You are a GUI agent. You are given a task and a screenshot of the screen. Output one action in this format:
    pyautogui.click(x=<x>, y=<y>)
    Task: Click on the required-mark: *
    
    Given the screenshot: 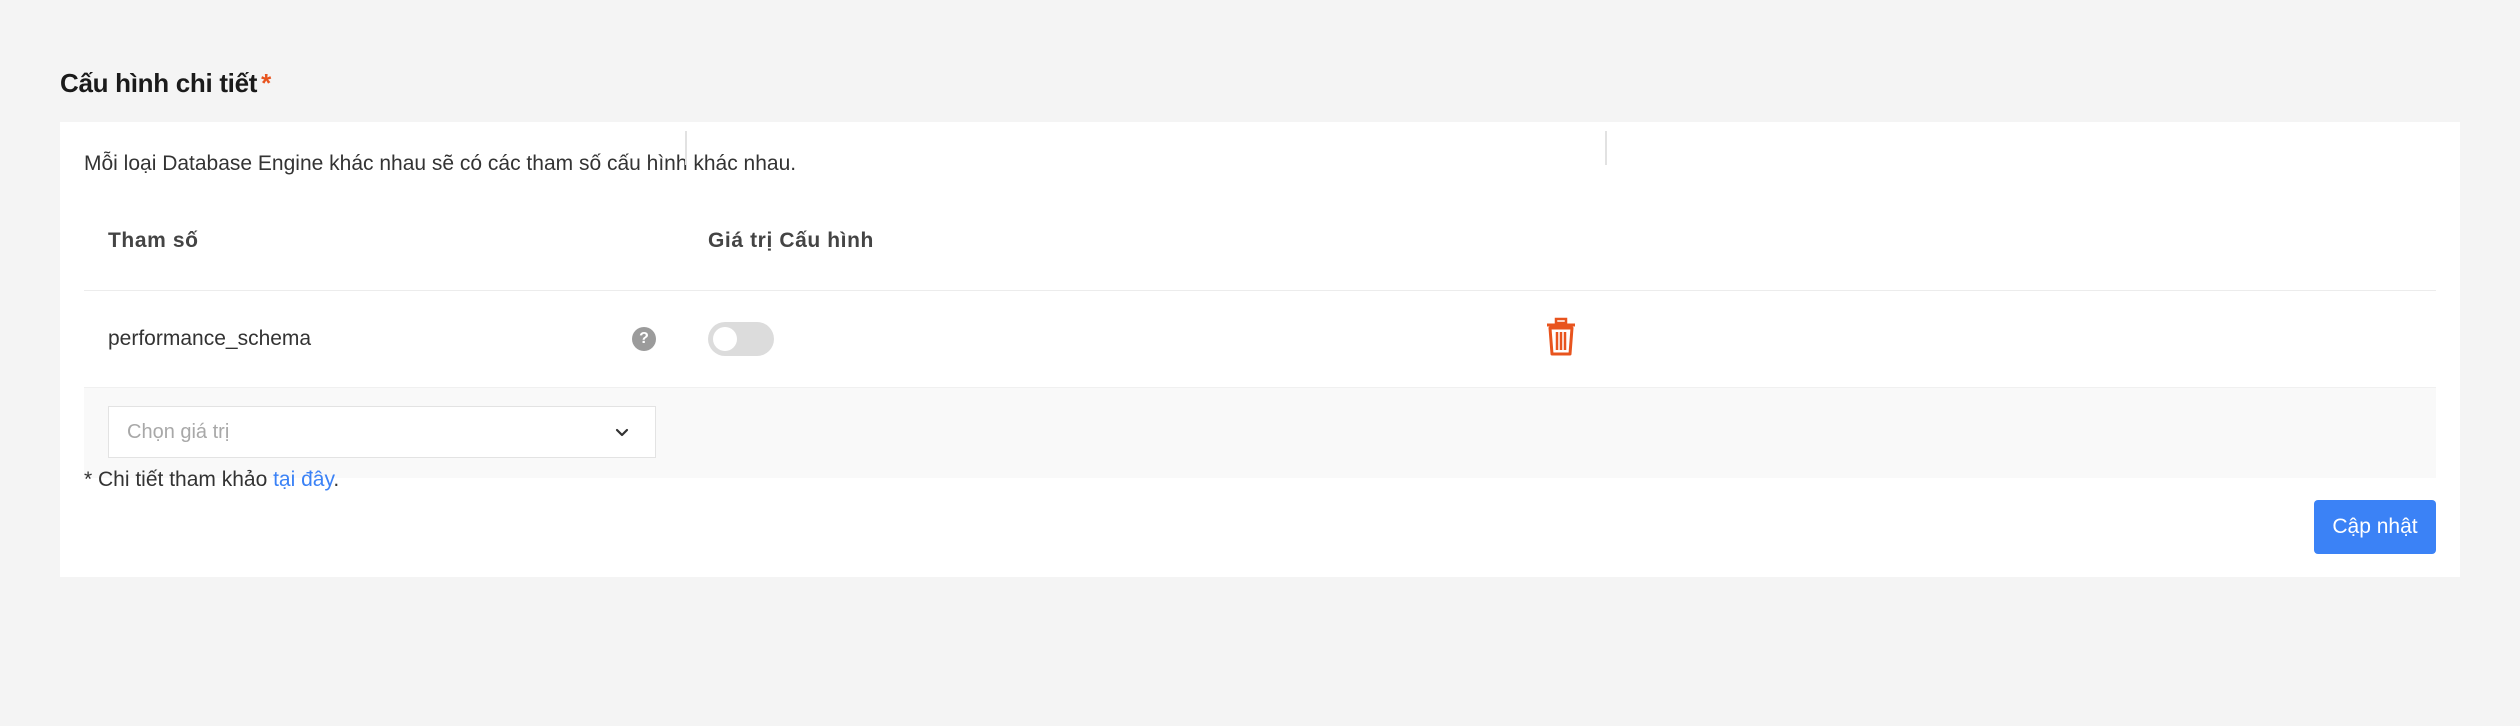 What is the action you would take?
    pyautogui.click(x=266, y=83)
    